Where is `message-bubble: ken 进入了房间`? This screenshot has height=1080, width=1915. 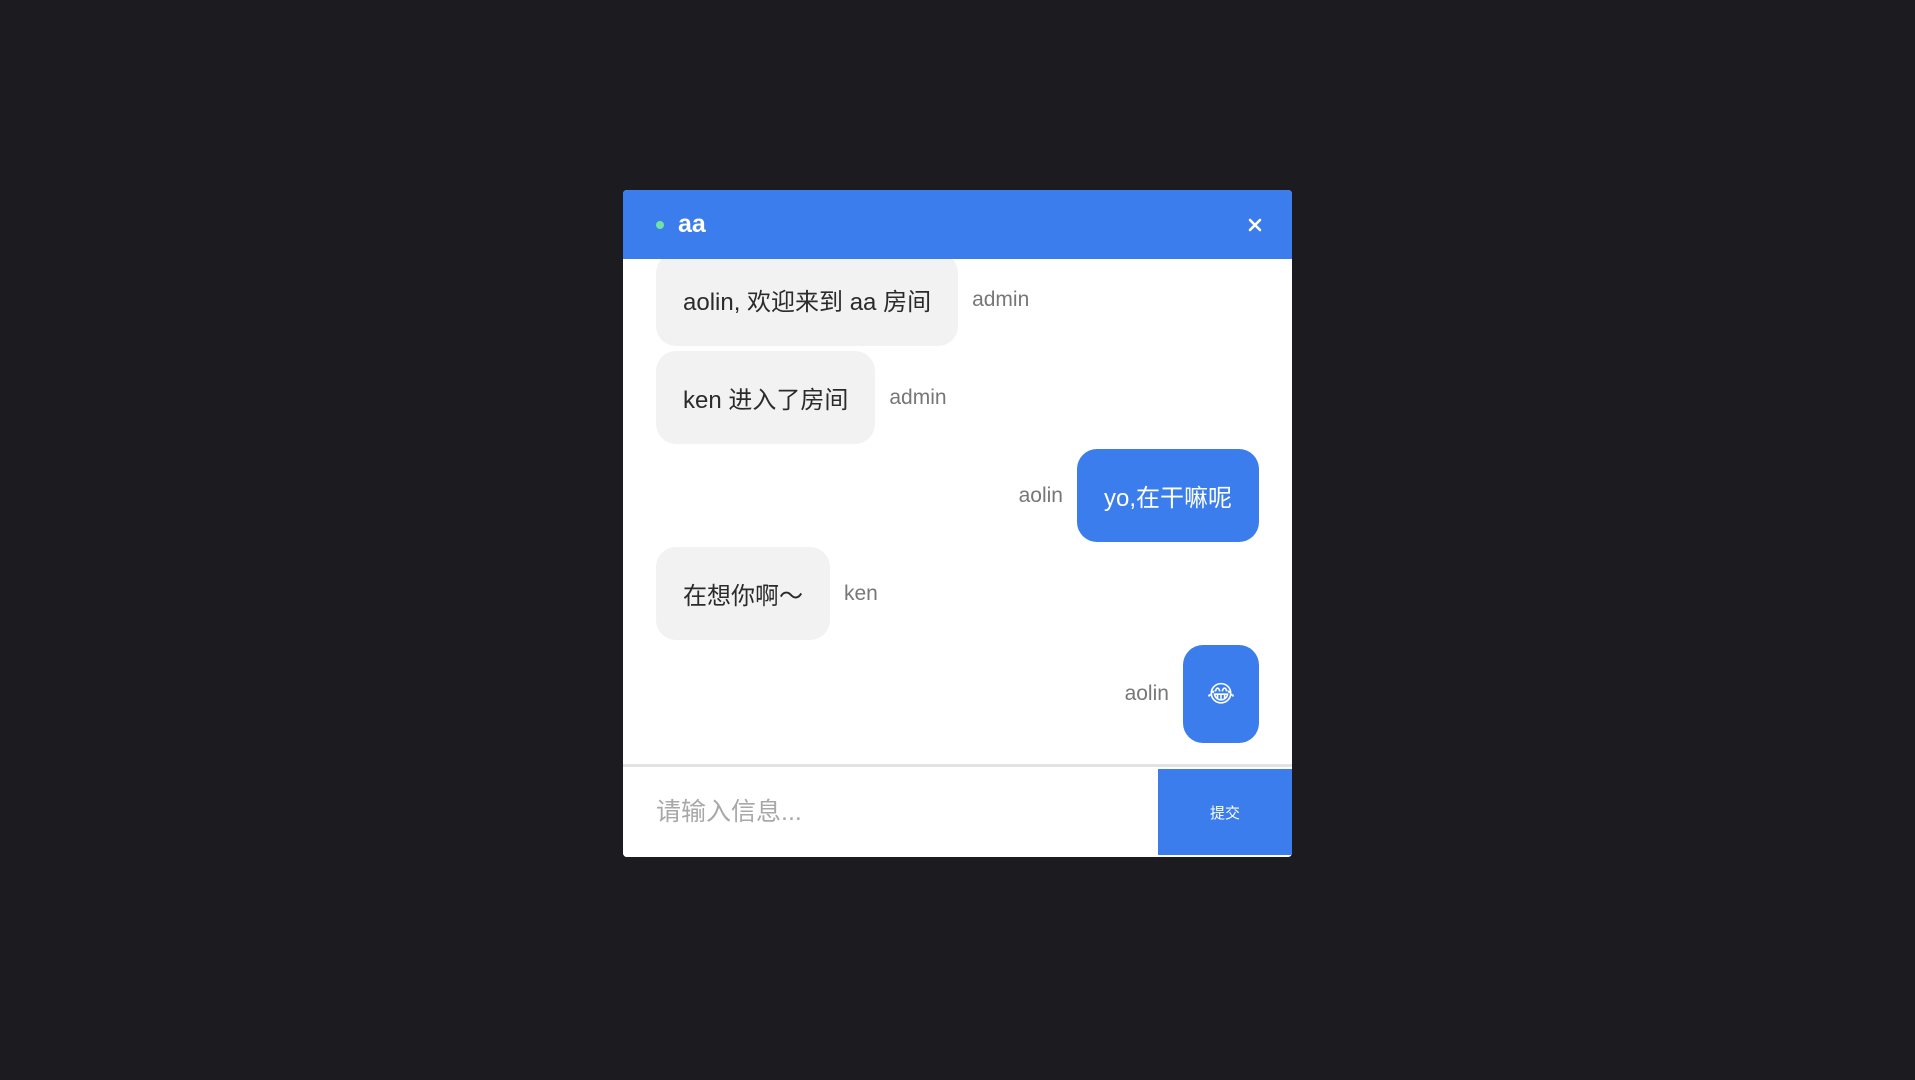
message-bubble: ken 进入了房间 is located at coordinates (766, 397).